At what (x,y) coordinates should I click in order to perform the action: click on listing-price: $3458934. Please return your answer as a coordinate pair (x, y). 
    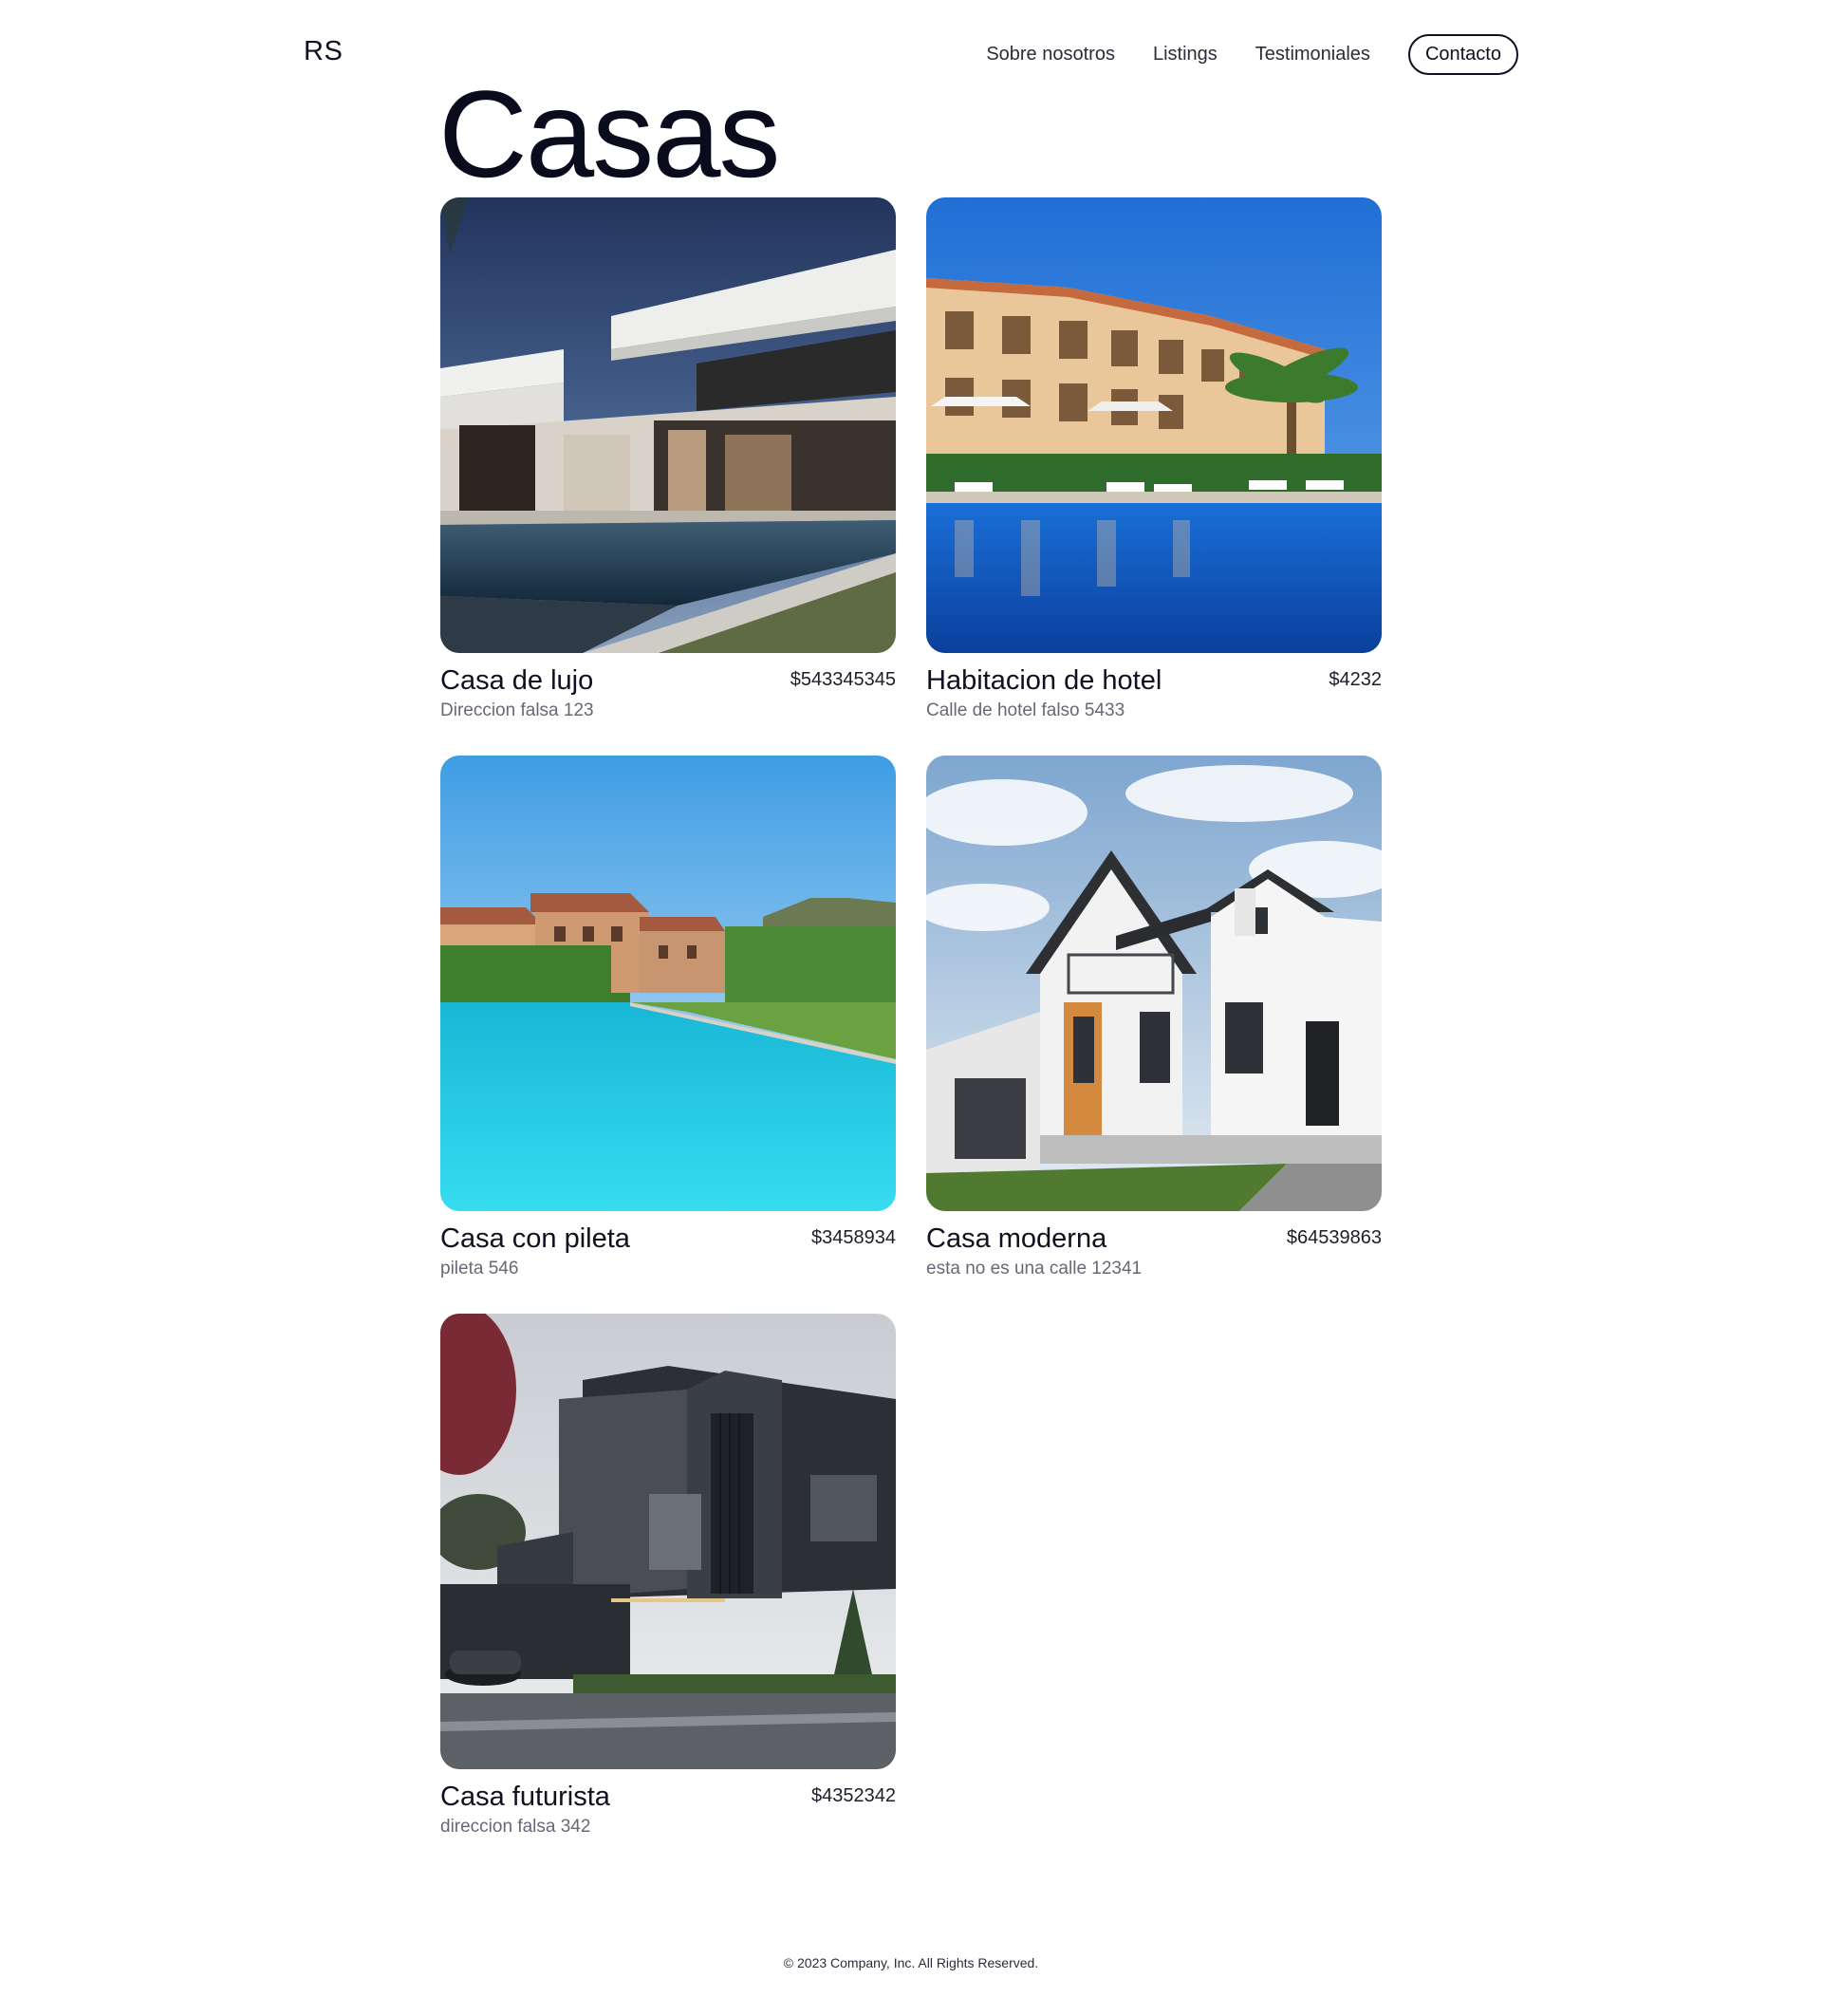
    Looking at the image, I should click on (853, 1237).